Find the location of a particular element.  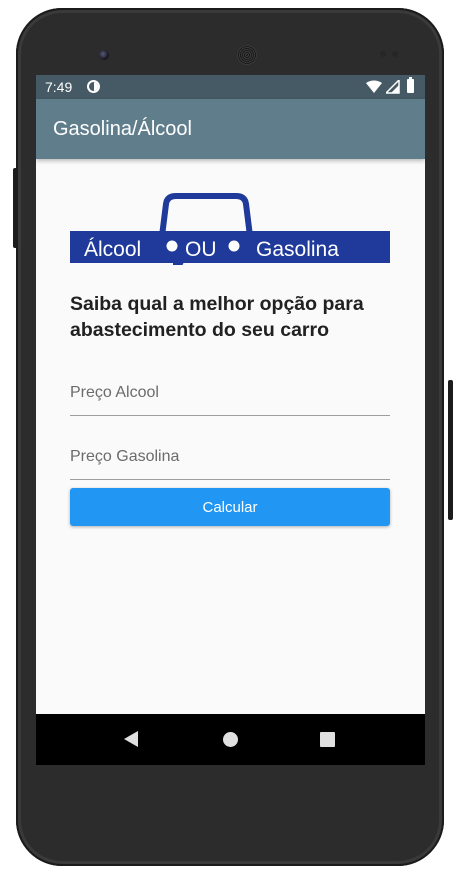

app-bar: Gasolina/Álcool is located at coordinates (230, 129).